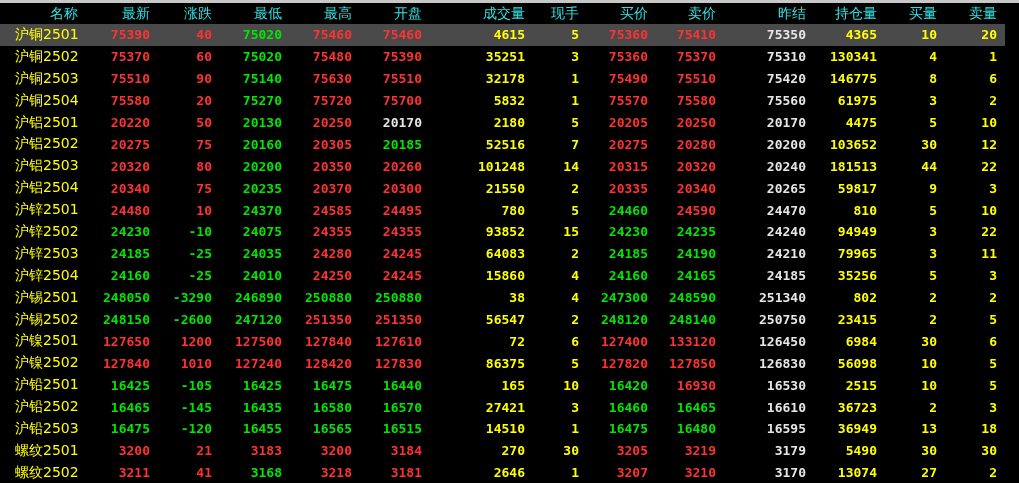 The image size is (1019, 483). I want to click on table-cell-text: 127830, so click(398, 363).